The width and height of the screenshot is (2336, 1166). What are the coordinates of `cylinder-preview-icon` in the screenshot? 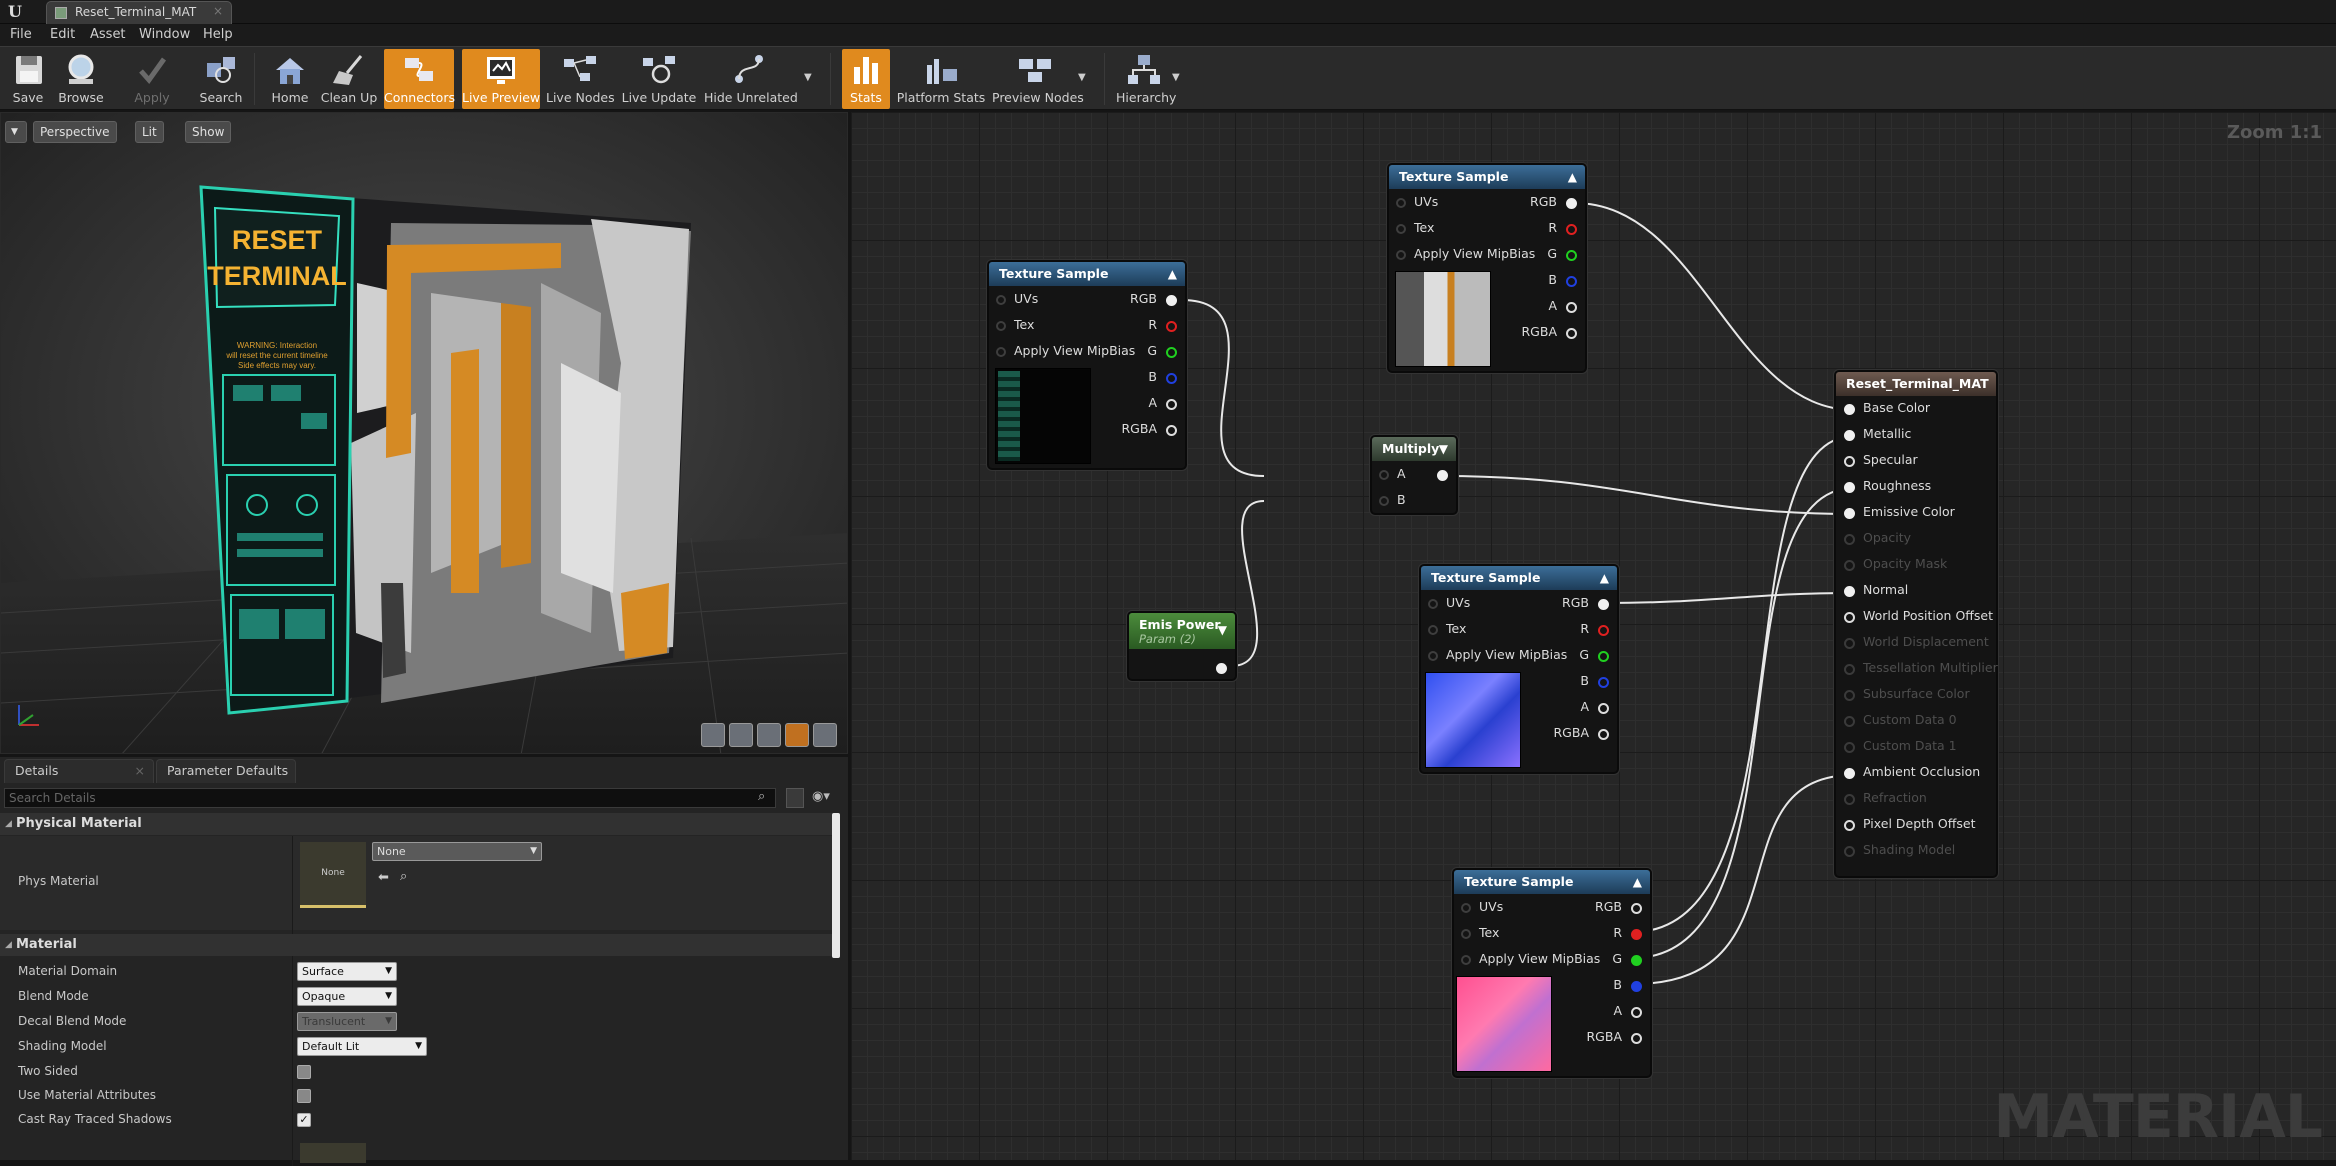 It's located at (713, 735).